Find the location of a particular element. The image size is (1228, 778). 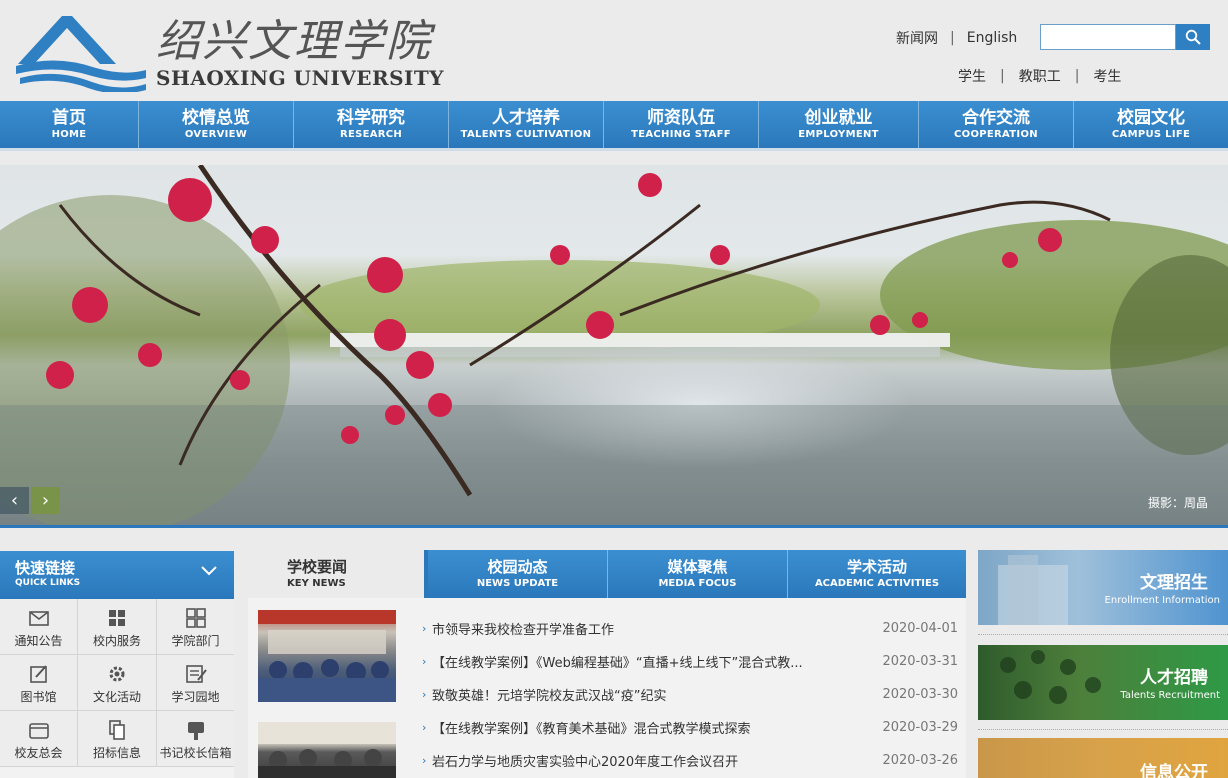

nav-campus-life: 校园文化 CAMPUS LIFE is located at coordinates (1151, 124).